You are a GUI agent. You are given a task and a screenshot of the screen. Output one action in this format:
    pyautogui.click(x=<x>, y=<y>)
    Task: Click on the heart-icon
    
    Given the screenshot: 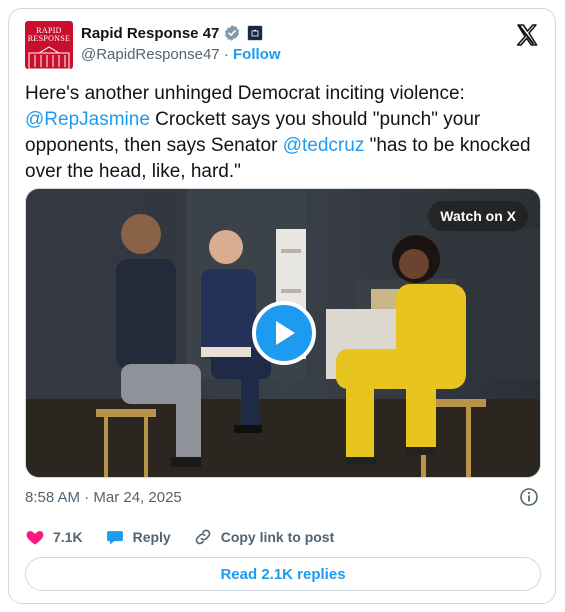 What is the action you would take?
    pyautogui.click(x=35, y=538)
    